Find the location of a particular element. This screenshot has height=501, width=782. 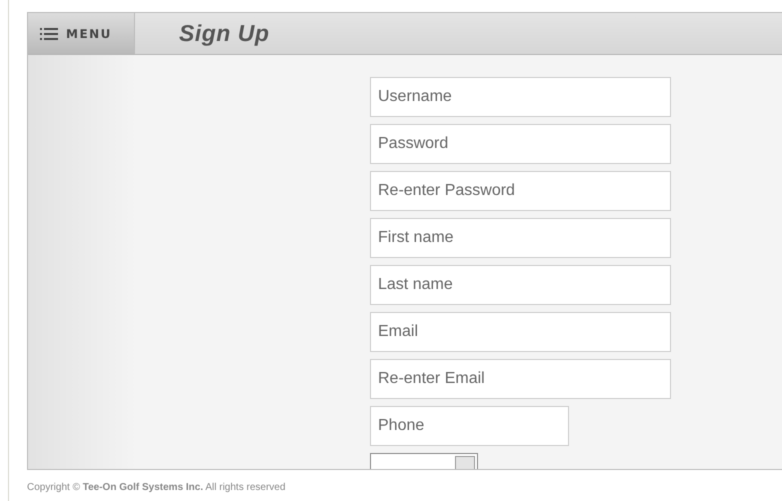

input-field: First name is located at coordinates (520, 238).